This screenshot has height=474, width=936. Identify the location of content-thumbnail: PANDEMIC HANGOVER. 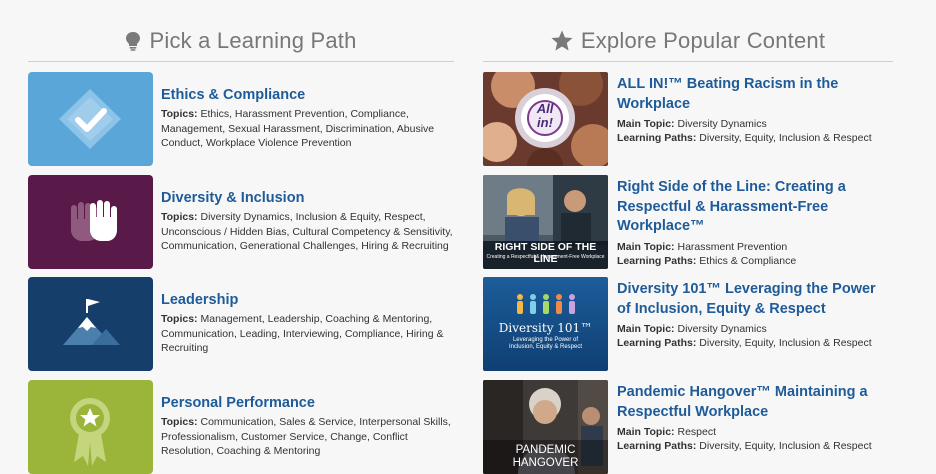
(545, 427).